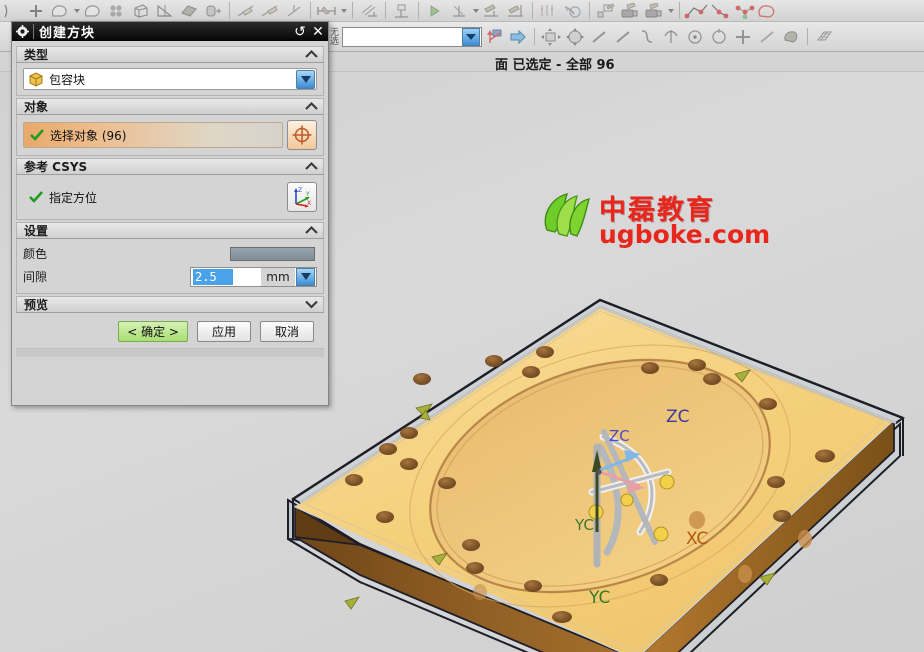 Image resolution: width=924 pixels, height=652 pixels. What do you see at coordinates (318, 31) in the screenshot?
I see `close-icon: ✕` at bounding box center [318, 31].